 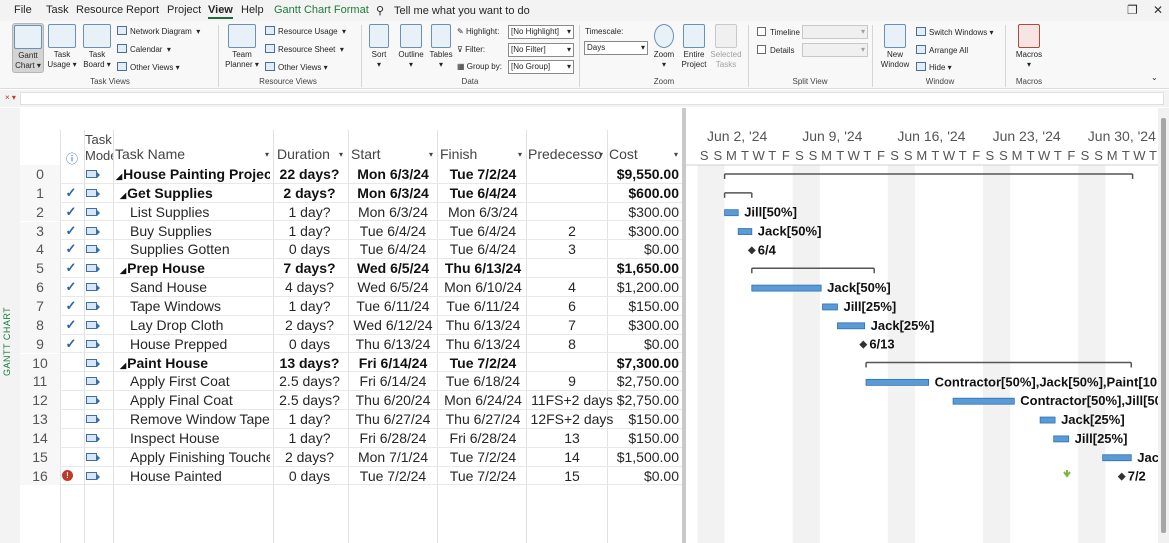 What do you see at coordinates (40, 382) in the screenshot?
I see `row-number: 11` at bounding box center [40, 382].